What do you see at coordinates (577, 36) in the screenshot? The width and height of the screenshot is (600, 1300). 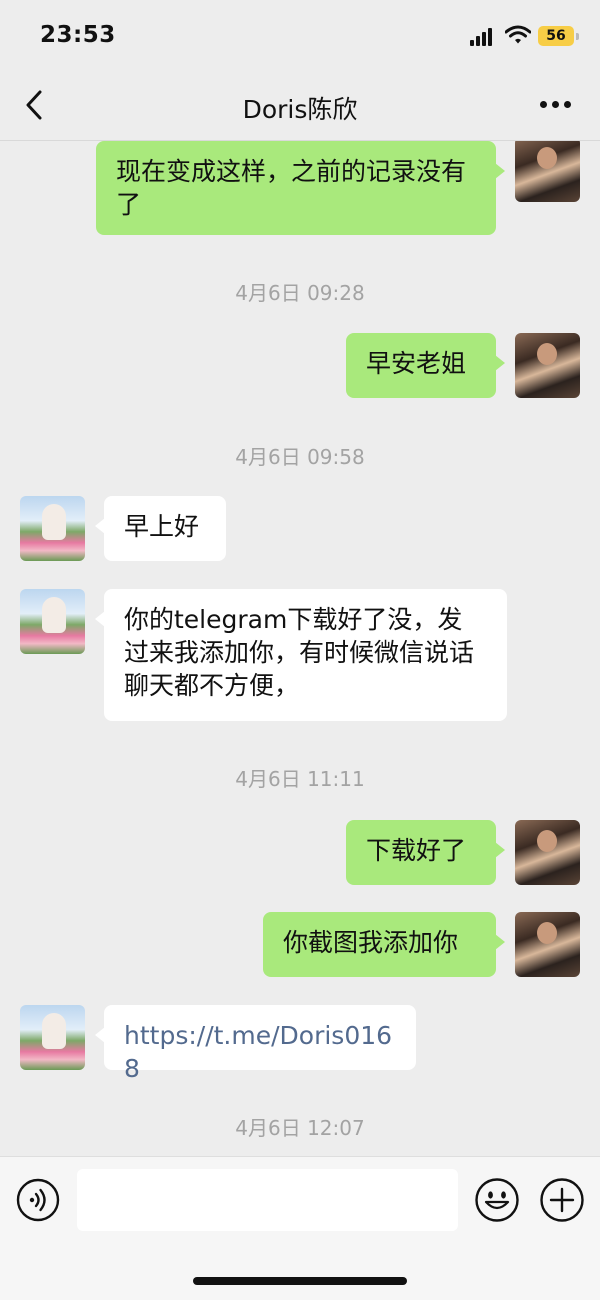 I see `battery-tip` at bounding box center [577, 36].